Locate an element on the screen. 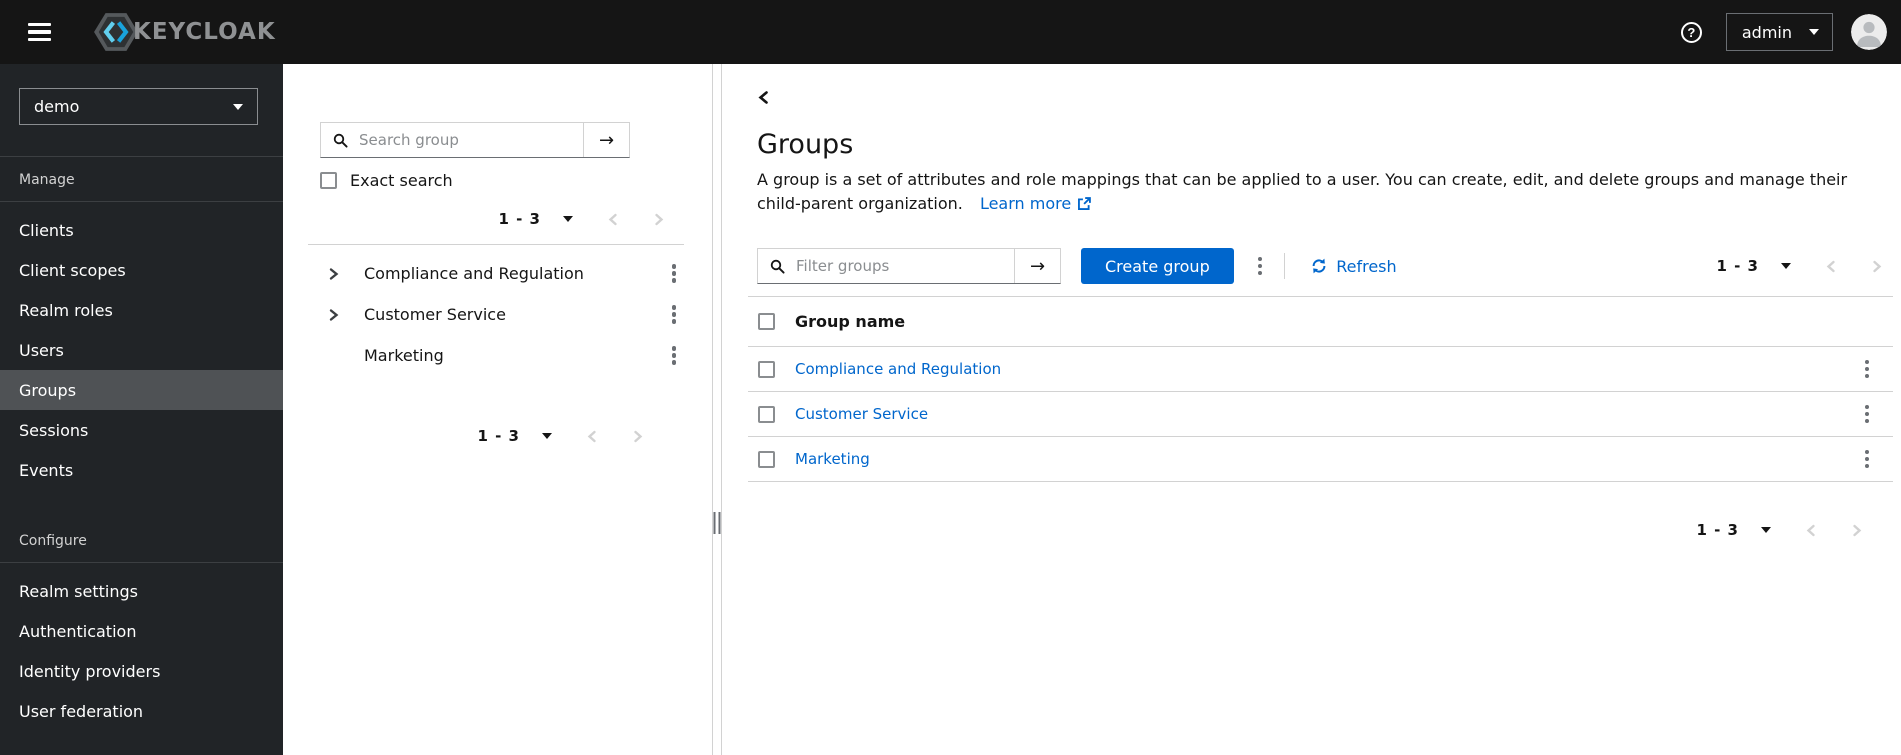  avatar is located at coordinates (1869, 32).